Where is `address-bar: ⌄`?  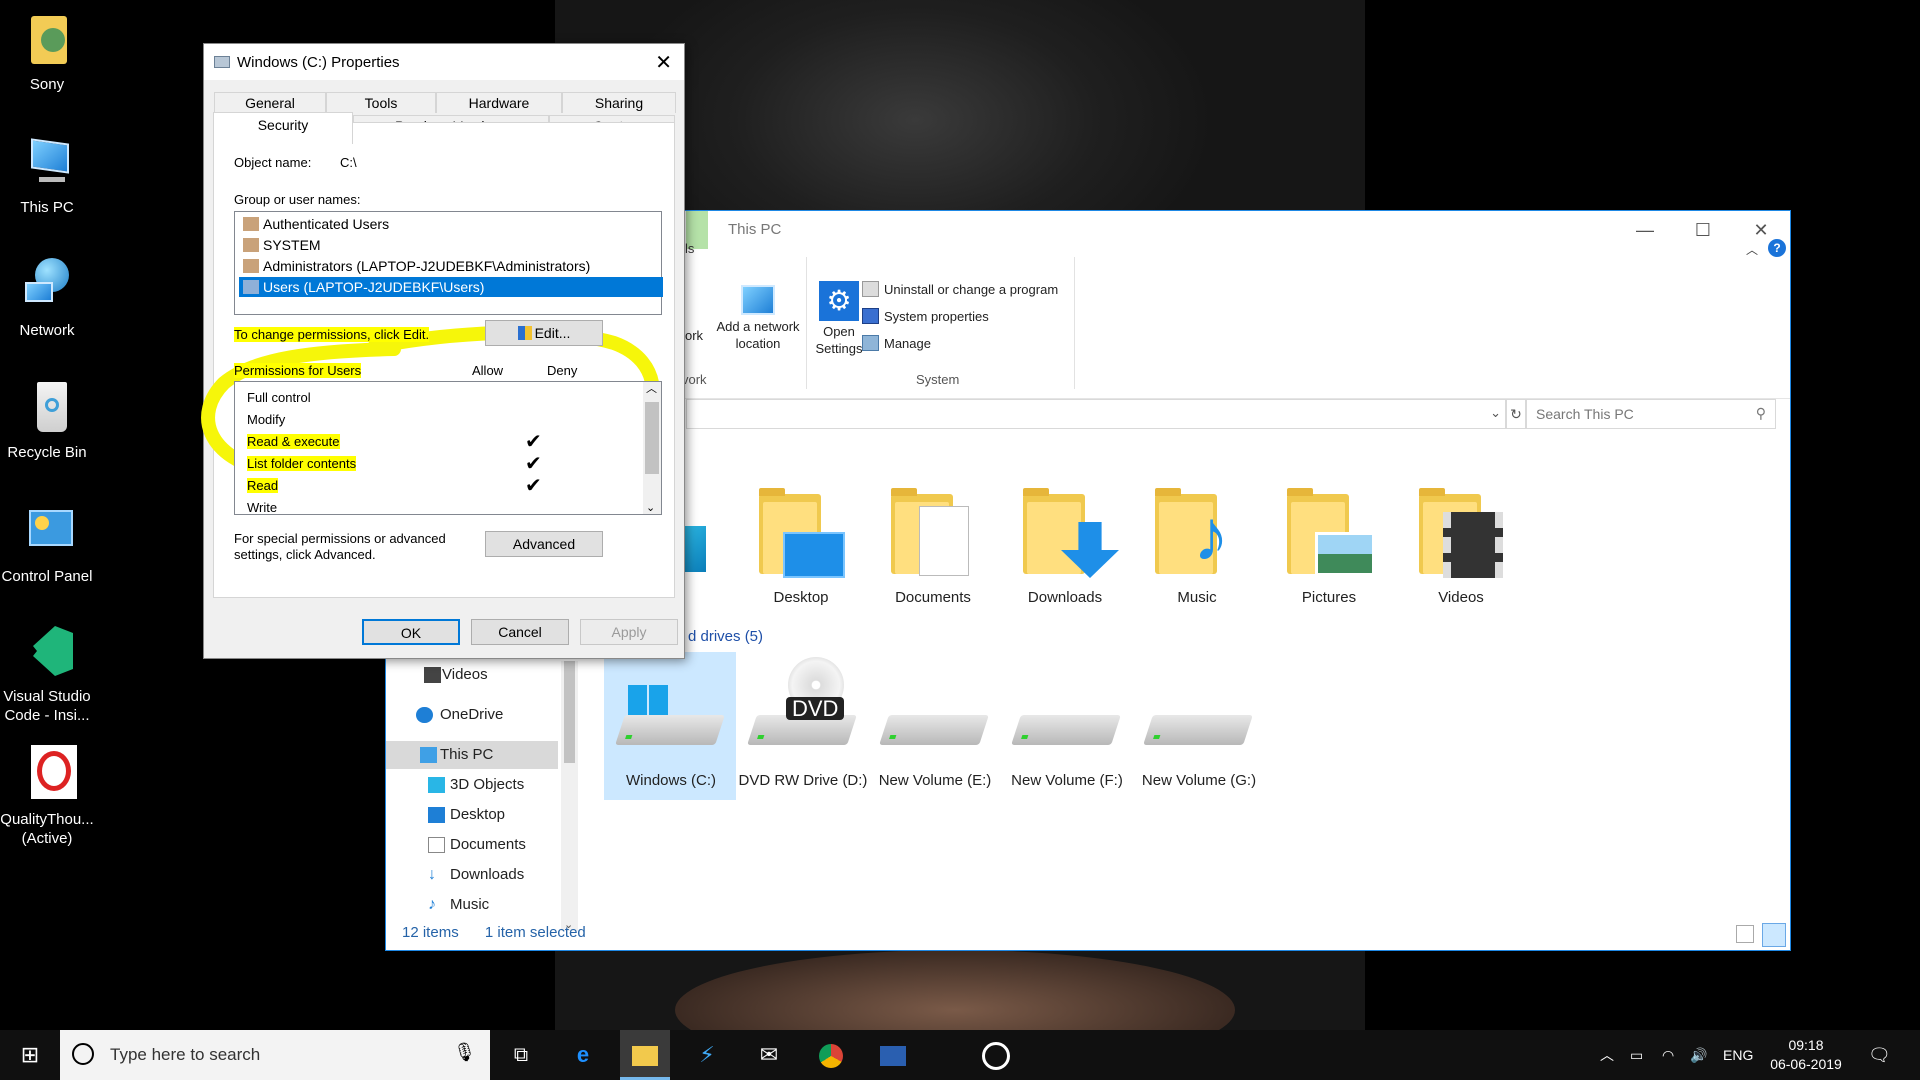
address-bar: ⌄ is located at coordinates (1096, 414).